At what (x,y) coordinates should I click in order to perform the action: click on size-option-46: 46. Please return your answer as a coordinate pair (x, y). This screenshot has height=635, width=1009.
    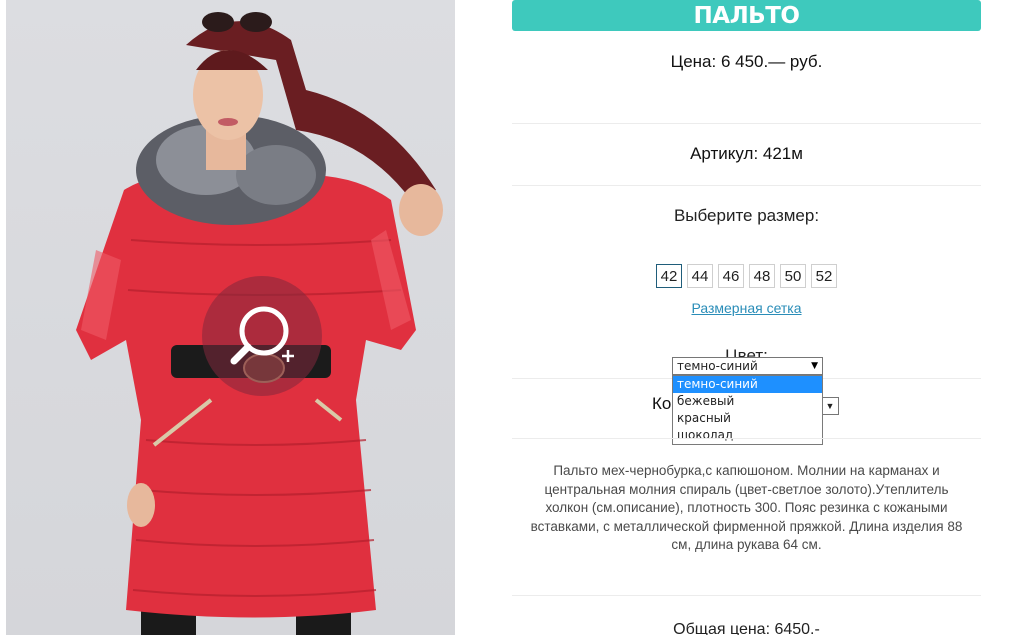
    Looking at the image, I should click on (731, 276).